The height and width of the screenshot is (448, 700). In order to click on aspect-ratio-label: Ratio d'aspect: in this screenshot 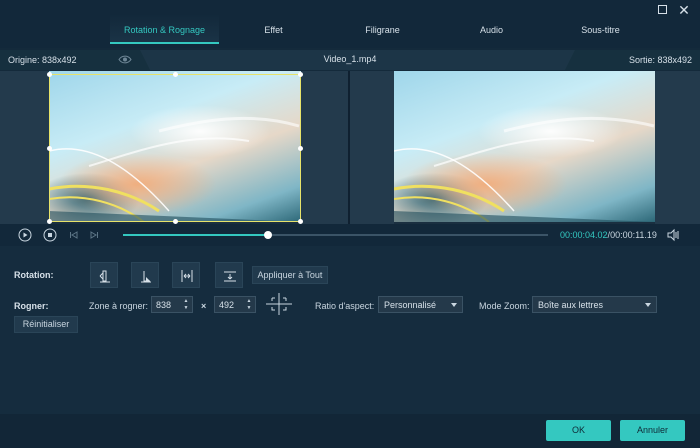, I will do `click(345, 306)`.